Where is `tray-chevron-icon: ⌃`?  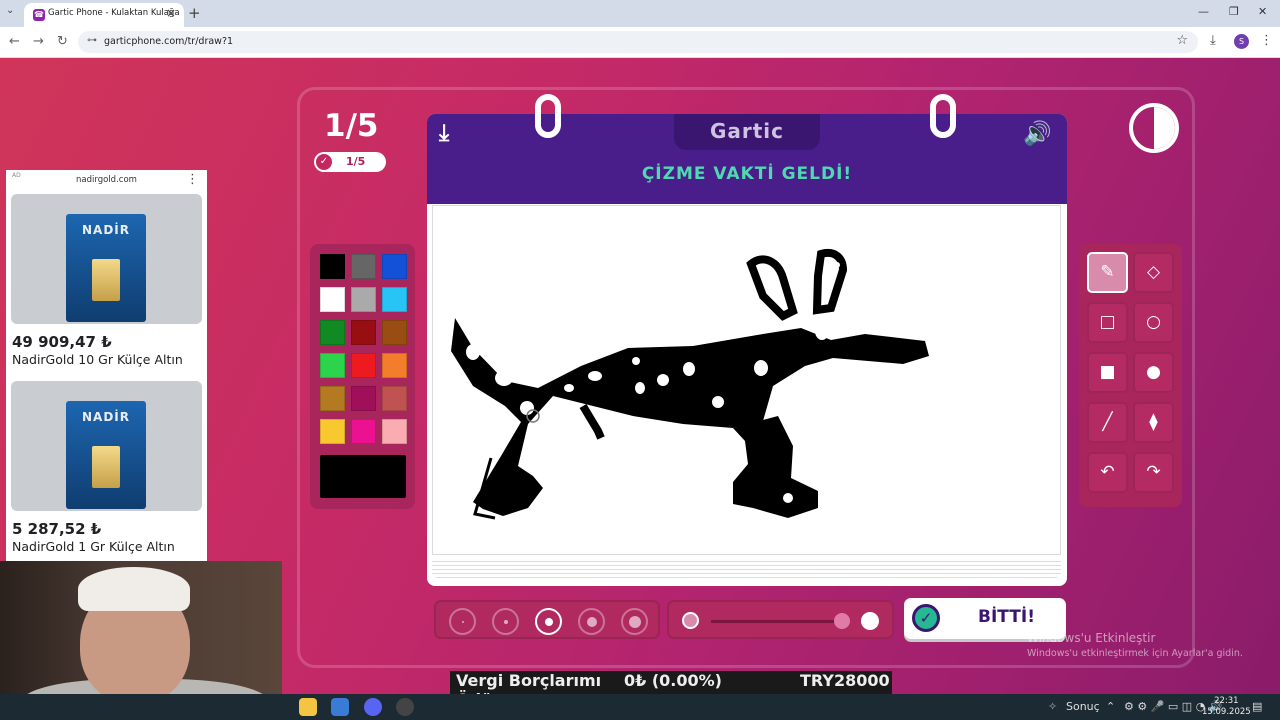 tray-chevron-icon: ⌃ is located at coordinates (1110, 706).